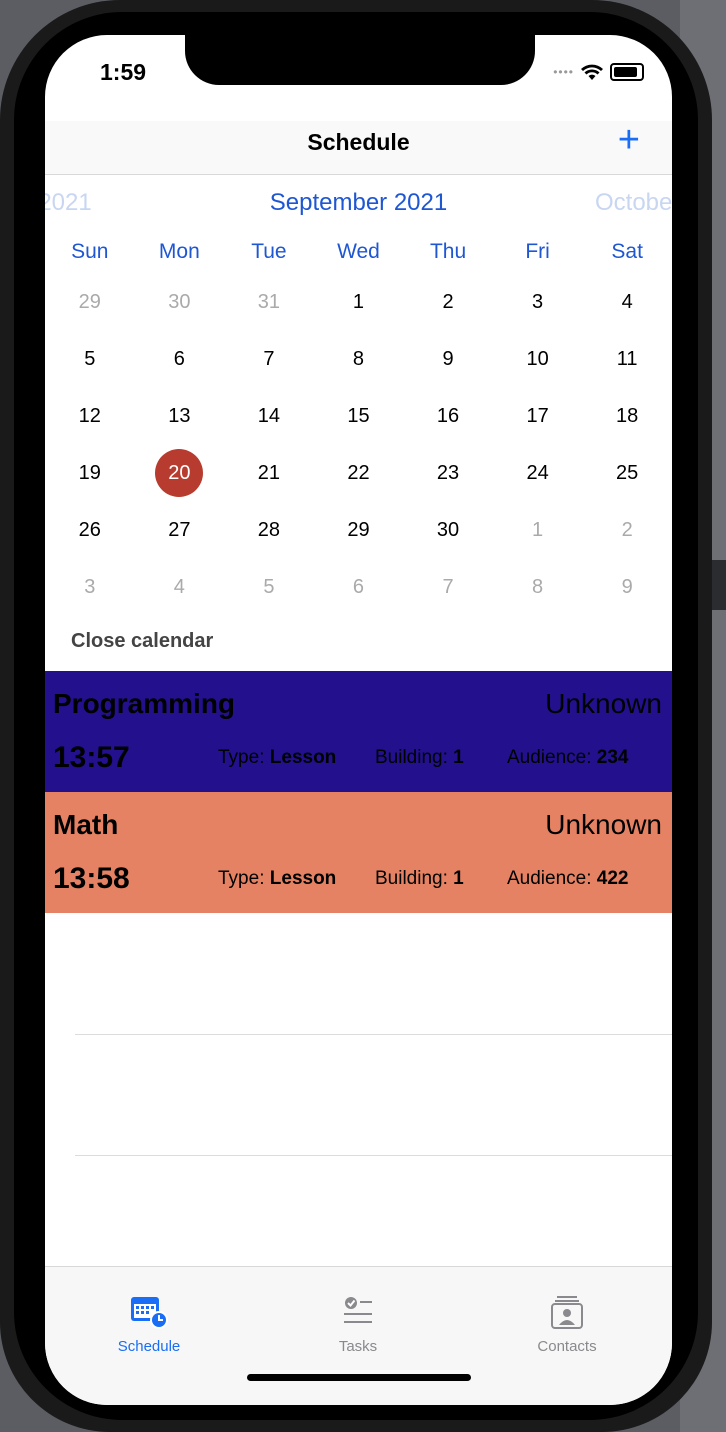 This screenshot has width=726, height=1432. What do you see at coordinates (269, 427) in the screenshot?
I see `calendar-day: 14` at bounding box center [269, 427].